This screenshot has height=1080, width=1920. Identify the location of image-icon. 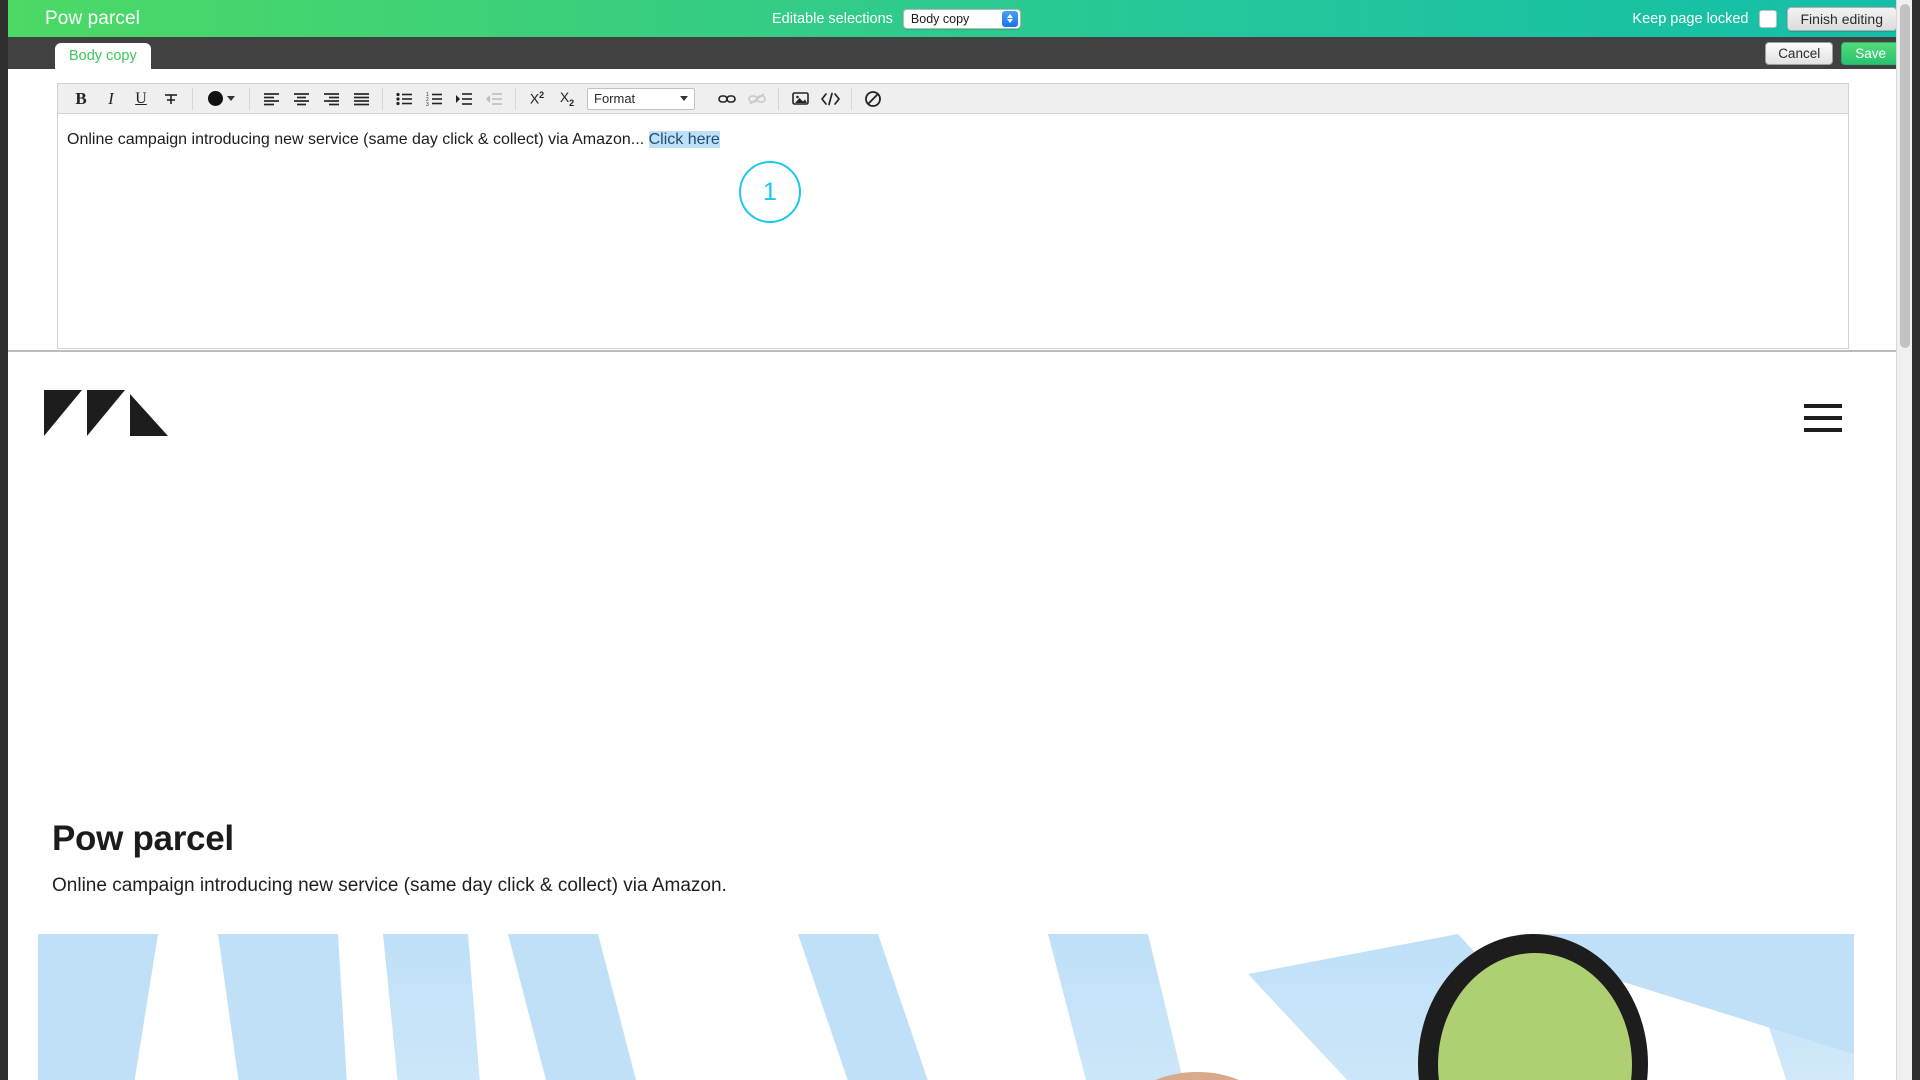
(800, 99).